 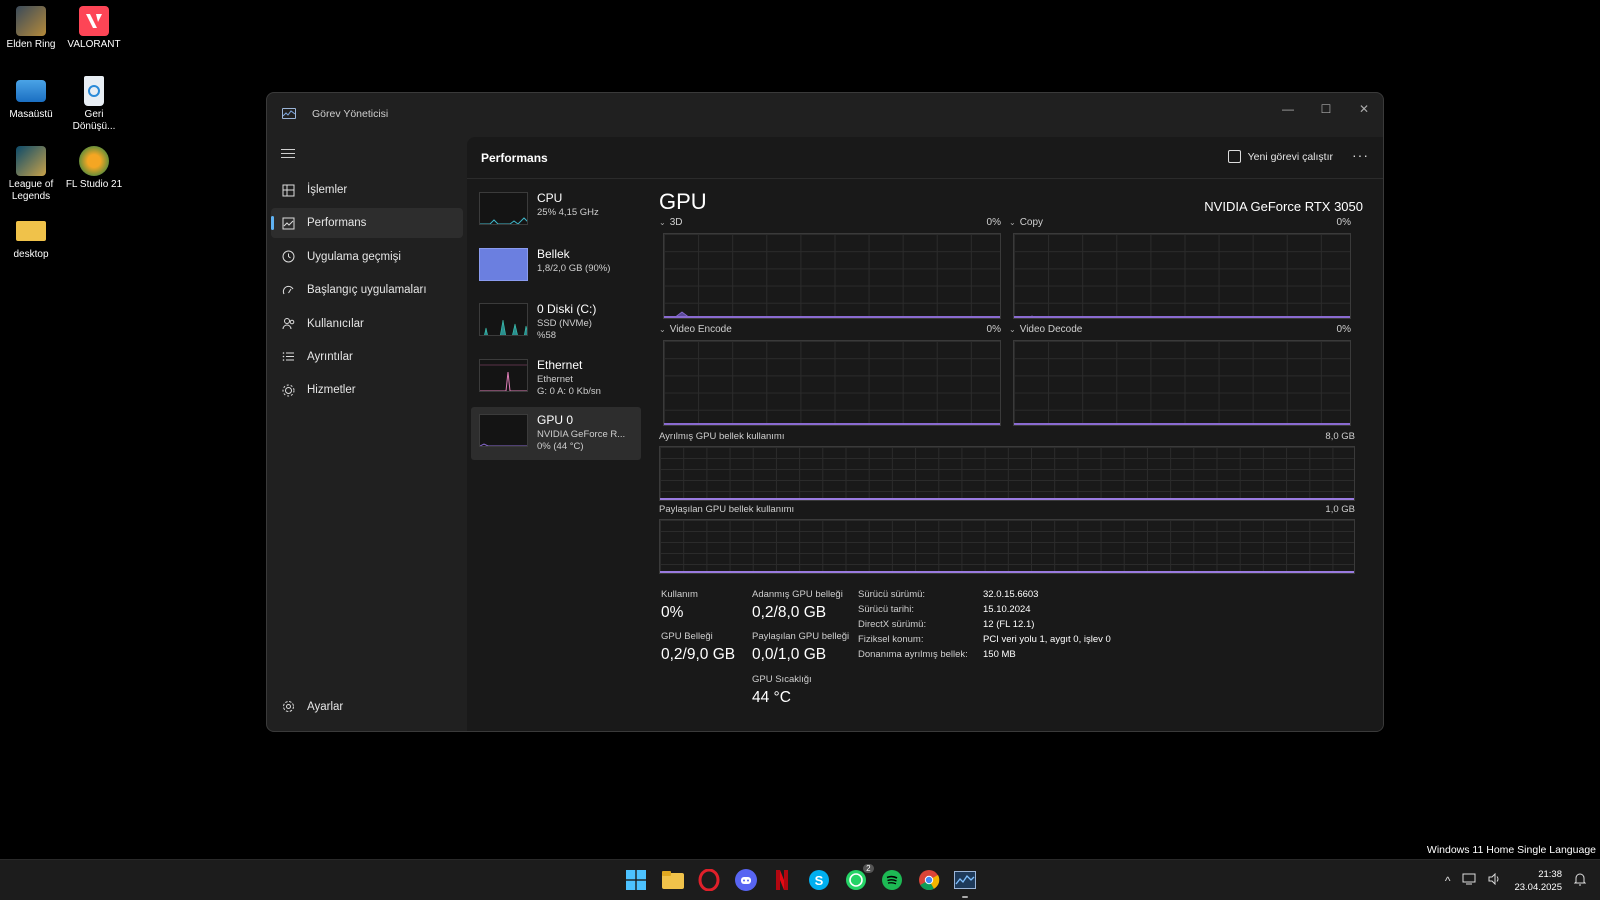 What do you see at coordinates (709, 880) in the screenshot?
I see `opera-icon` at bounding box center [709, 880].